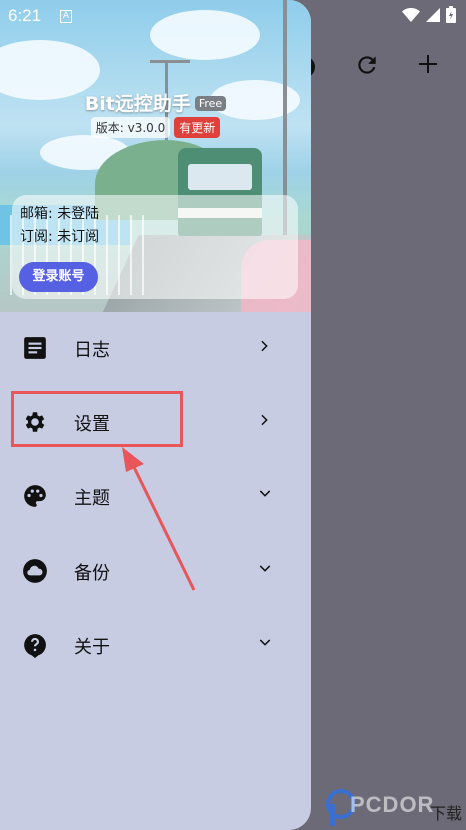  I want to click on wifi-icon, so click(411, 14).